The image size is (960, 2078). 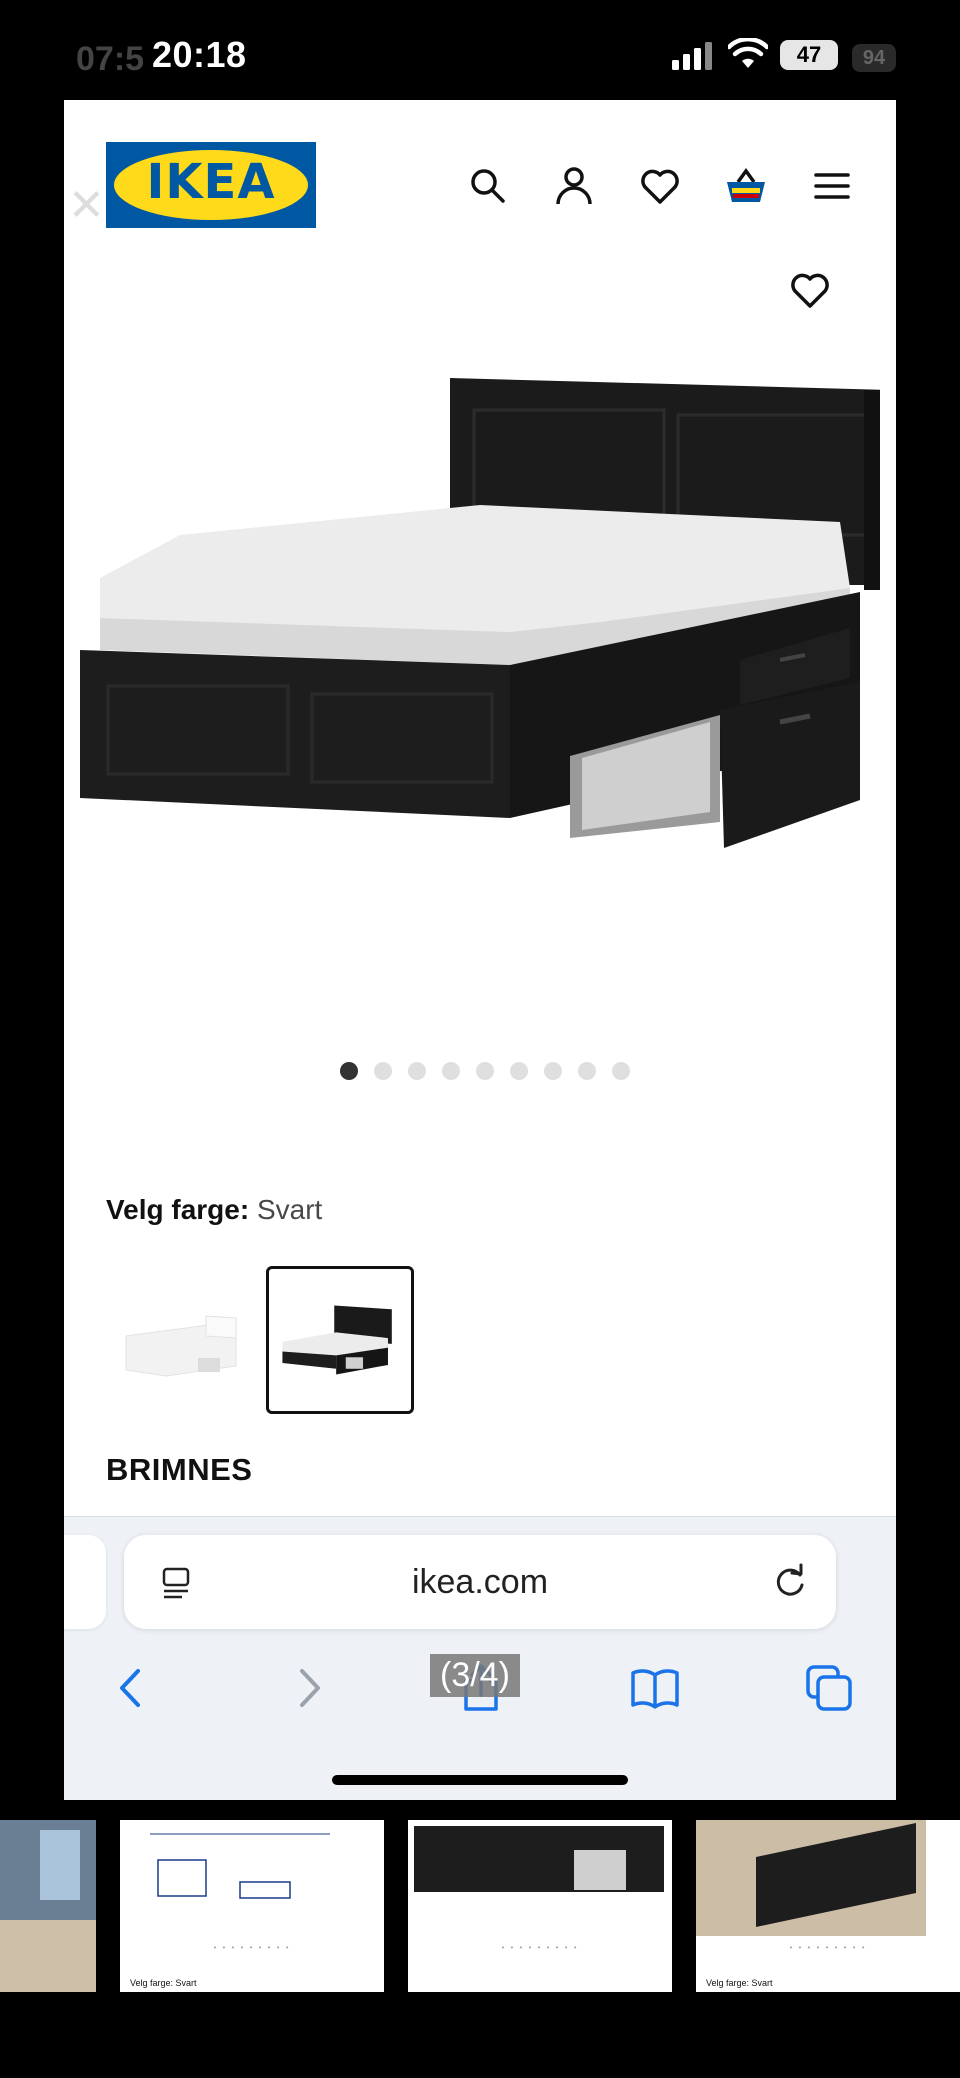 I want to click on thumbnail-dimensions: • • • • • • • • • Velg farge: Svart, so click(x=252, y=1906).